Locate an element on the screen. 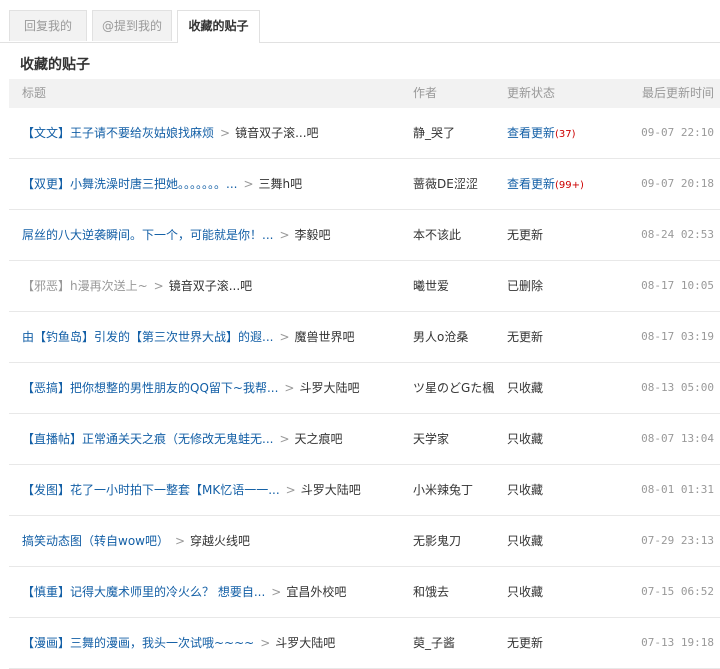 The width and height of the screenshot is (720, 669). forum-link: 穿越火线吧 is located at coordinates (220, 541).